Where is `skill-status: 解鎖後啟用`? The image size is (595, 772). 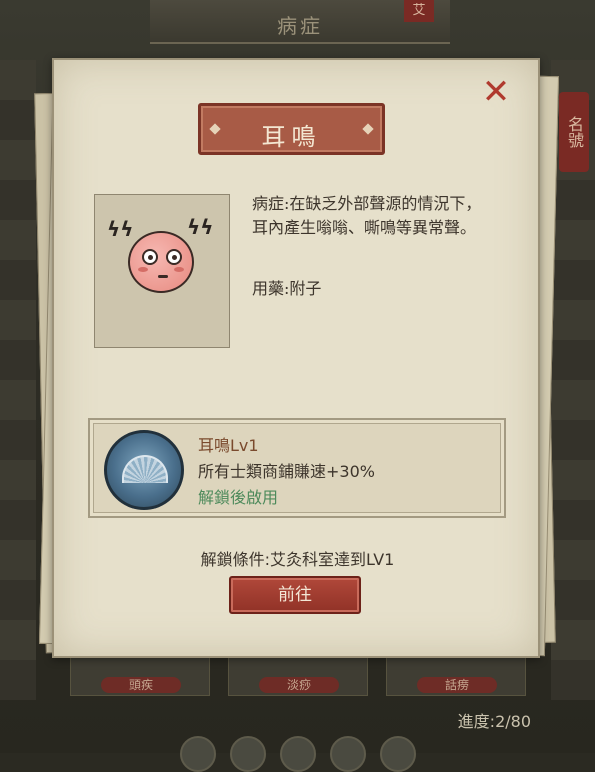
skill-status: 解鎖後啟用 is located at coordinates (238, 497).